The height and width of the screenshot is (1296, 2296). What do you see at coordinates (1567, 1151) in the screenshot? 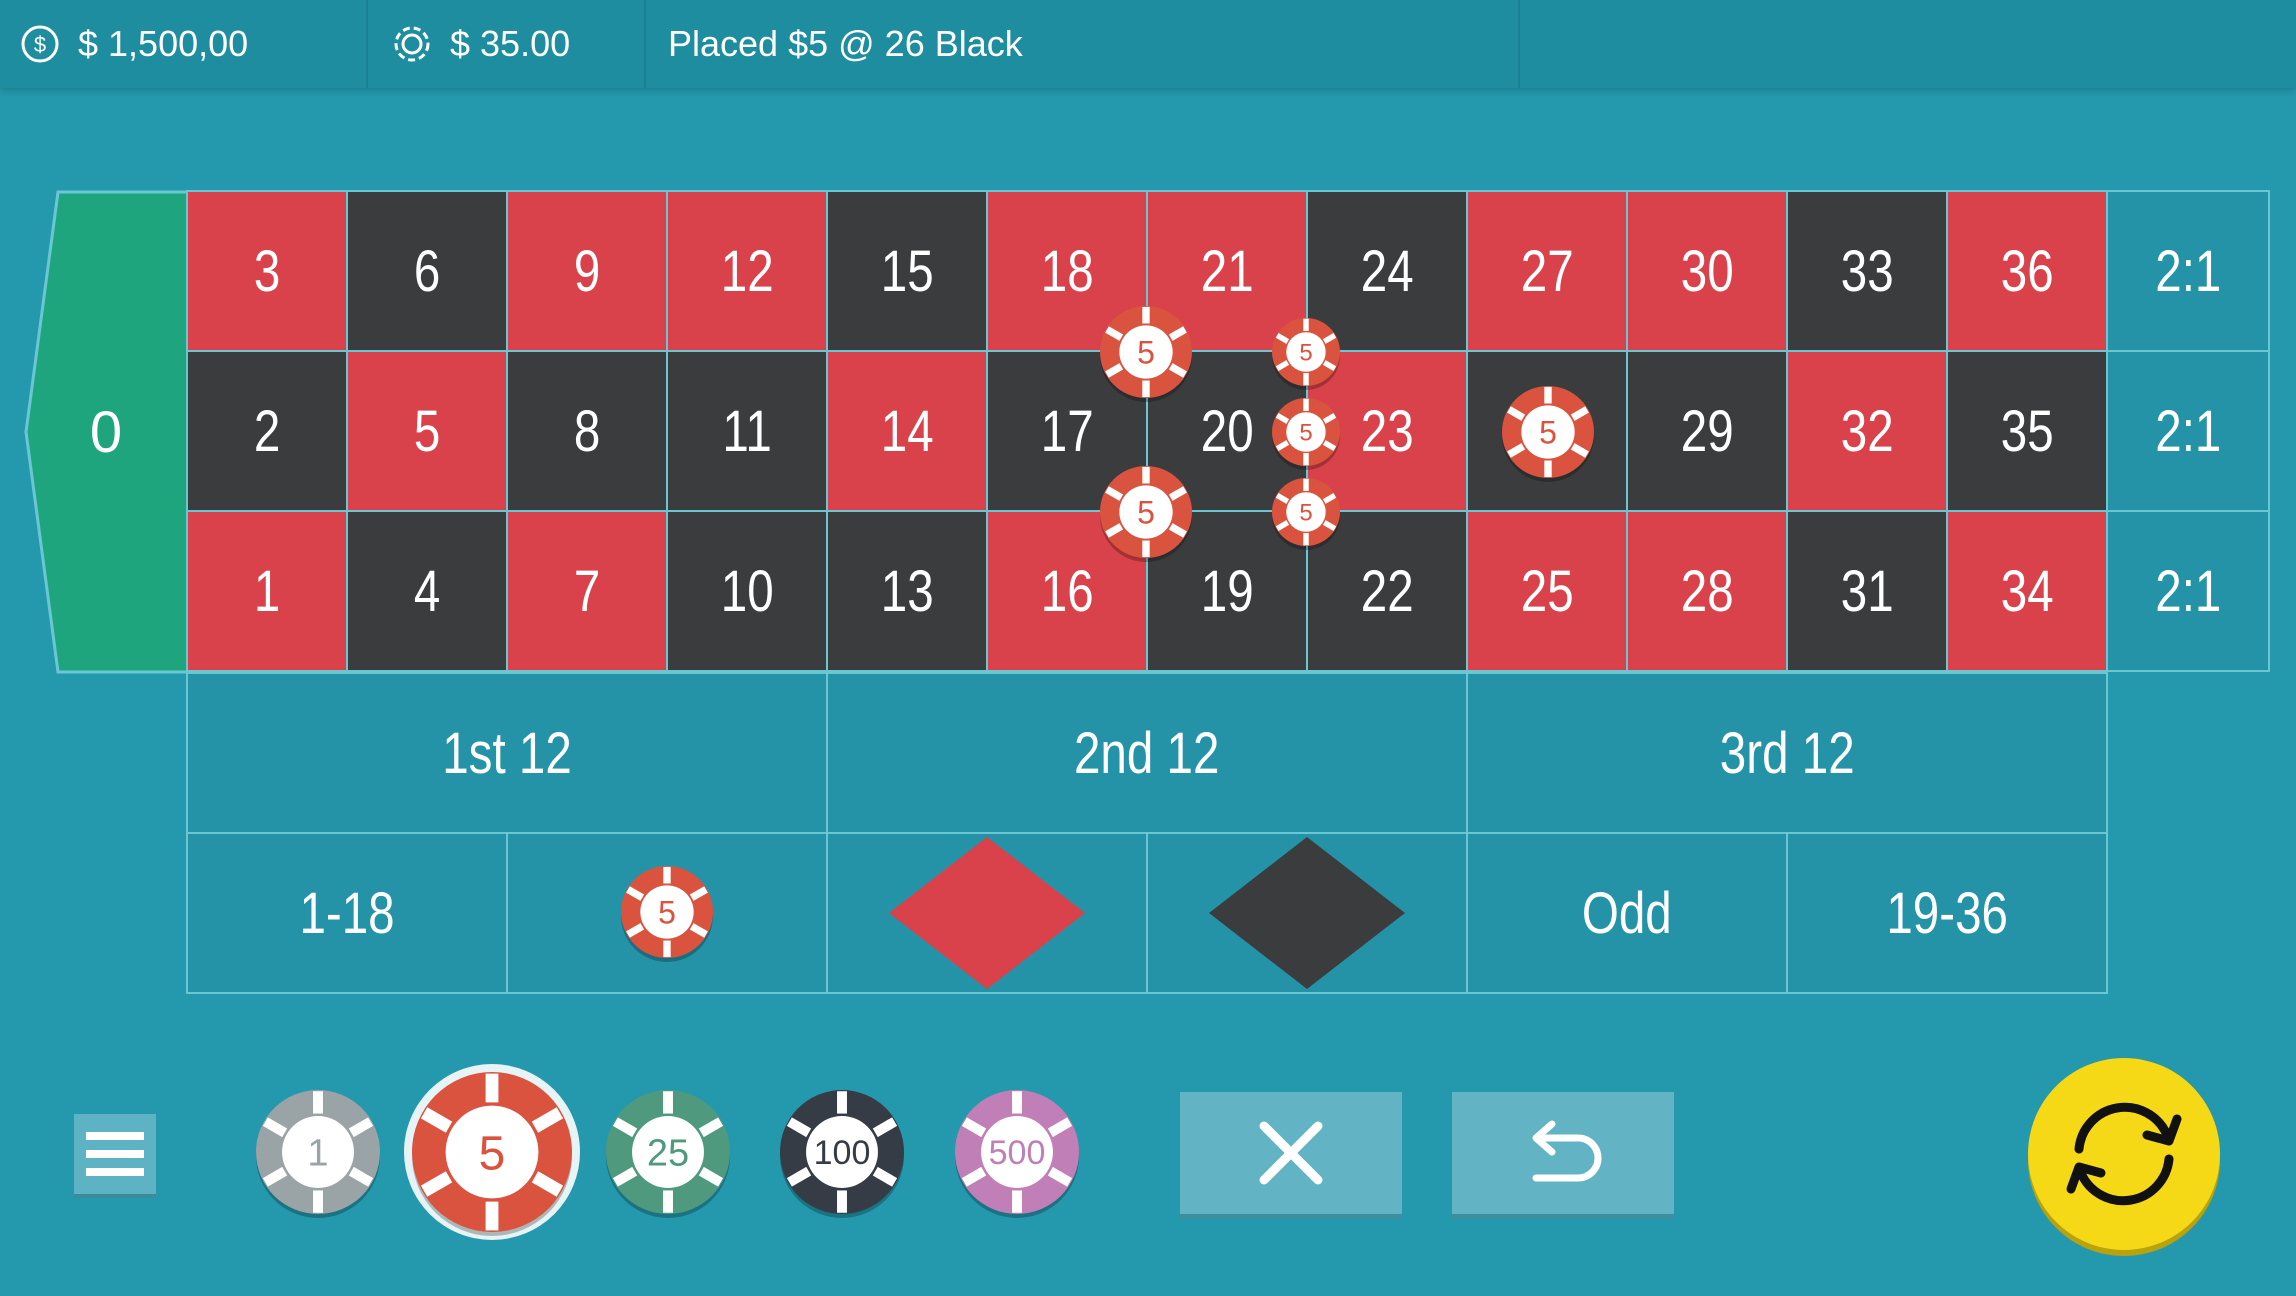
I see `undo-icon` at bounding box center [1567, 1151].